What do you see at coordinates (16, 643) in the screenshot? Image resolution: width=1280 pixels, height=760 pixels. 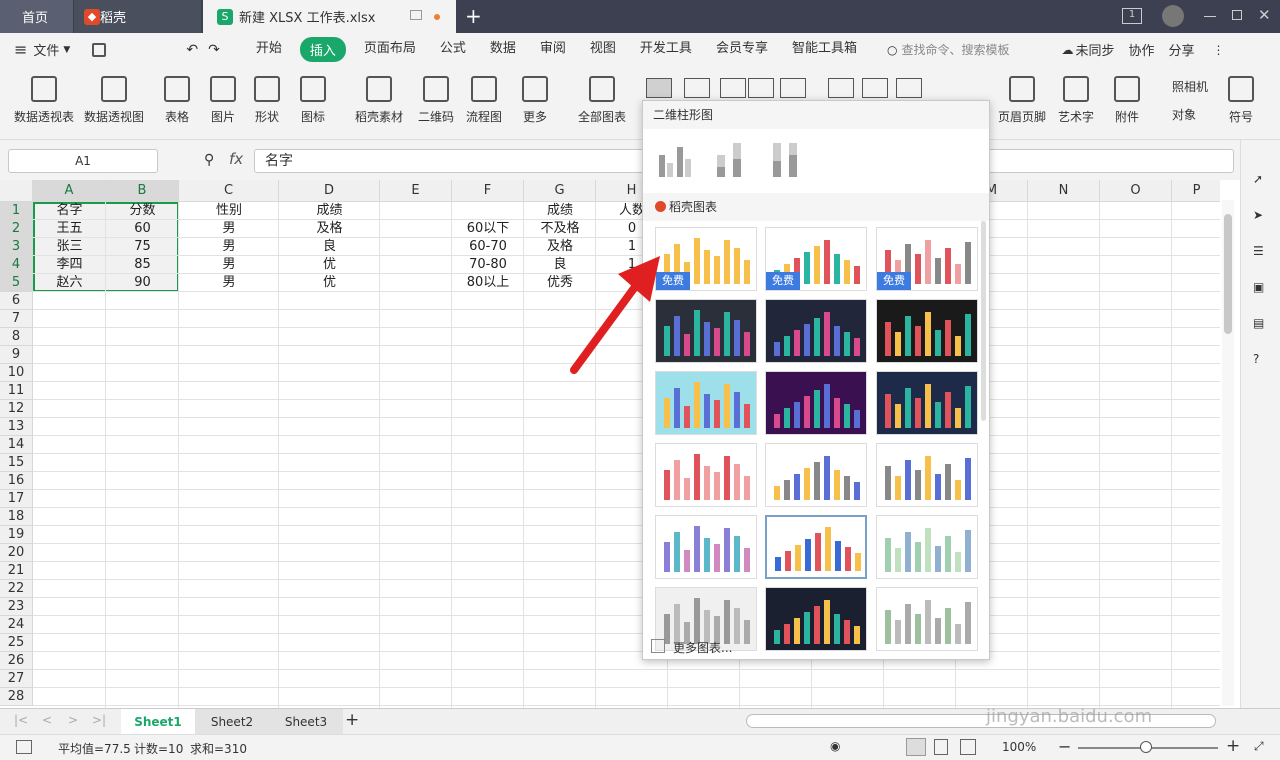 I see `row-header-25: 25` at bounding box center [16, 643].